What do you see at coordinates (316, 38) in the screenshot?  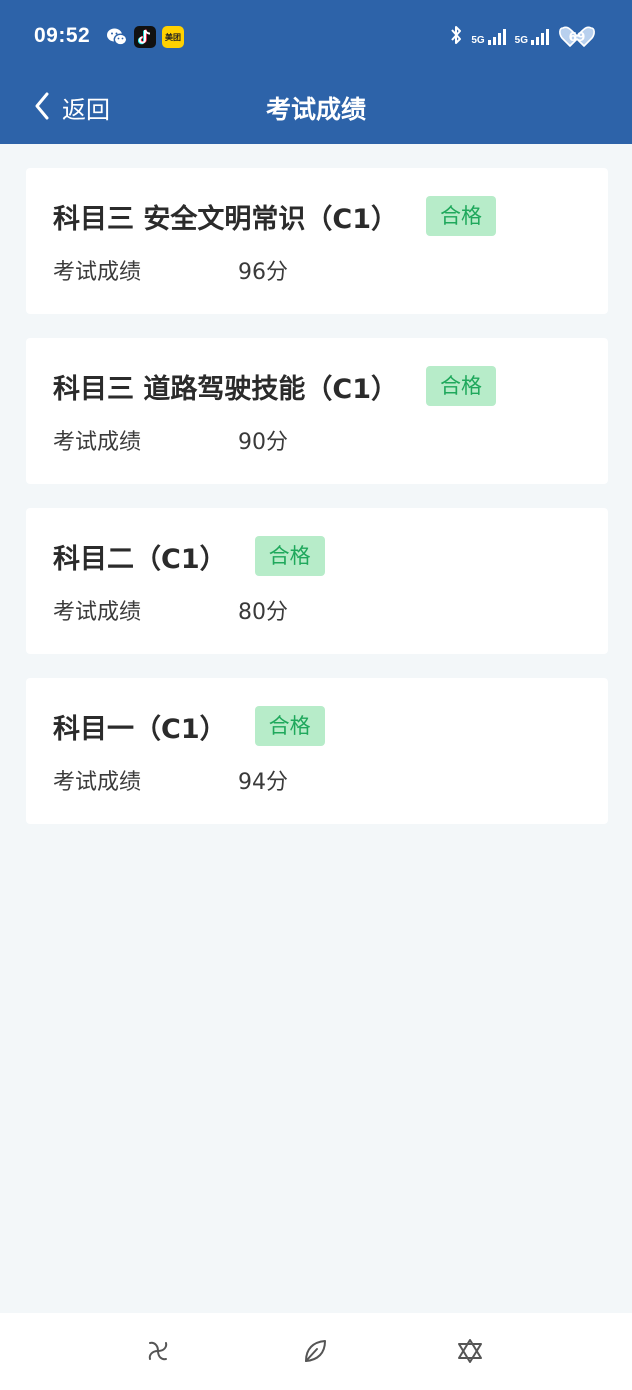 I see `status-bar: 09:52 美团 5G 5G 69` at bounding box center [316, 38].